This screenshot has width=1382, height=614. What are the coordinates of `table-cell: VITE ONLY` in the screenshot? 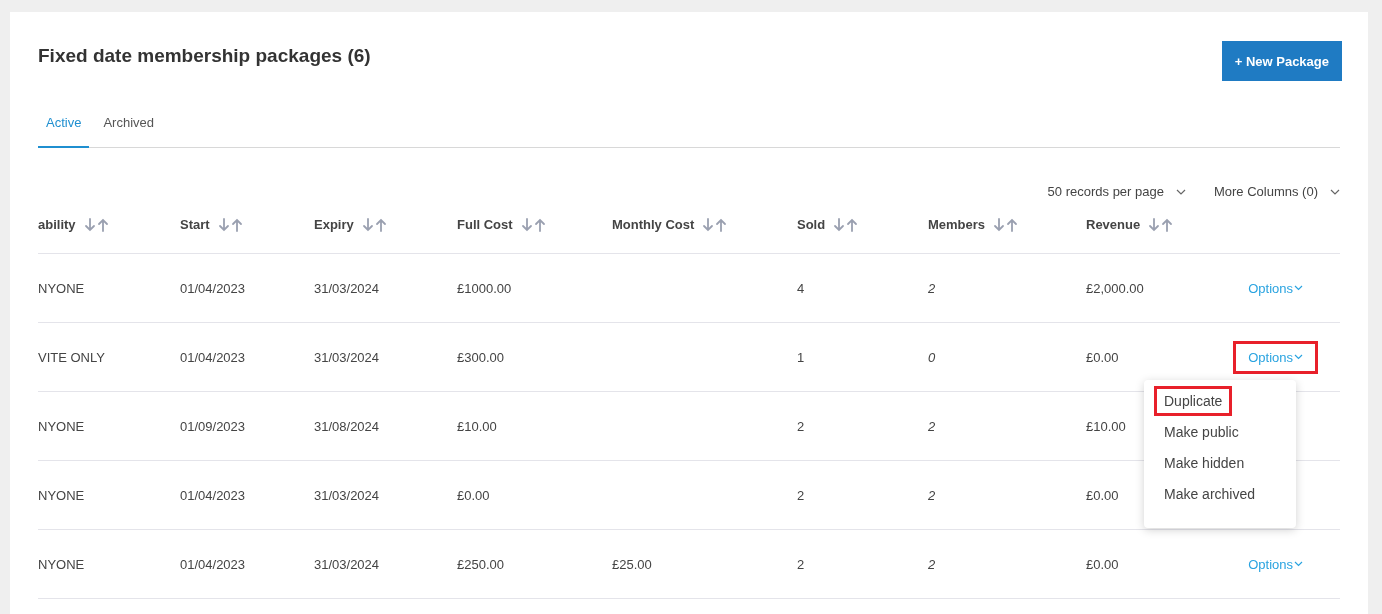 It's located at (71, 357).